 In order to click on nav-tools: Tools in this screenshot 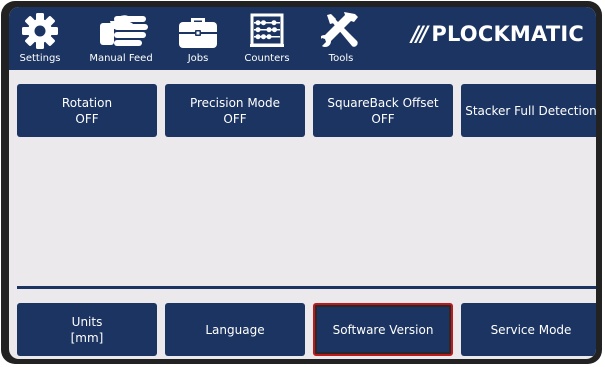, I will do `click(341, 38)`.